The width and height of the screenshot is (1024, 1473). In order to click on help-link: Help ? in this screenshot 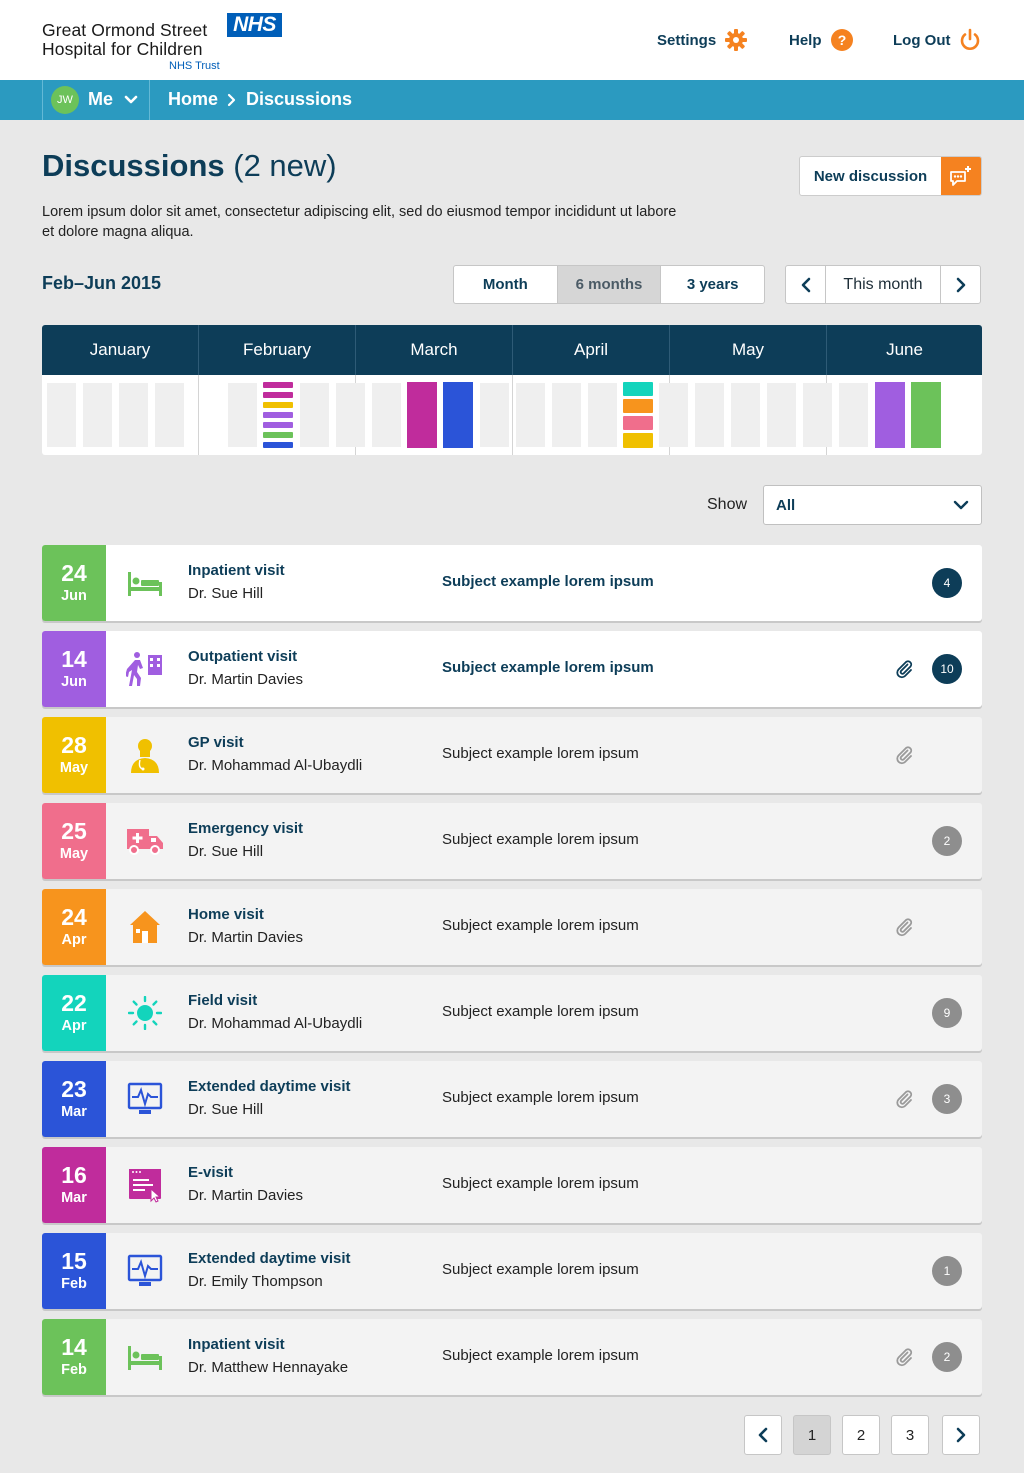, I will do `click(821, 40)`.